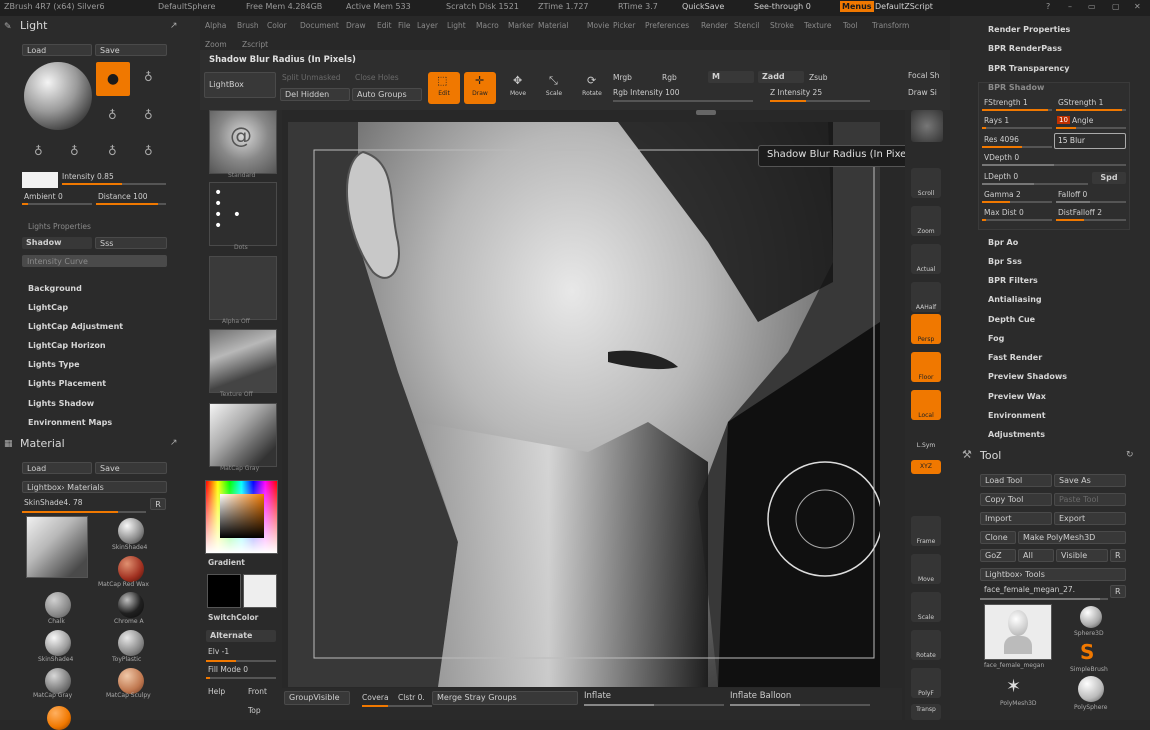 This screenshot has width=1150, height=730. Describe the element at coordinates (54, 364) in the screenshot. I see `subpalette-lights-type: Lights Type` at that location.